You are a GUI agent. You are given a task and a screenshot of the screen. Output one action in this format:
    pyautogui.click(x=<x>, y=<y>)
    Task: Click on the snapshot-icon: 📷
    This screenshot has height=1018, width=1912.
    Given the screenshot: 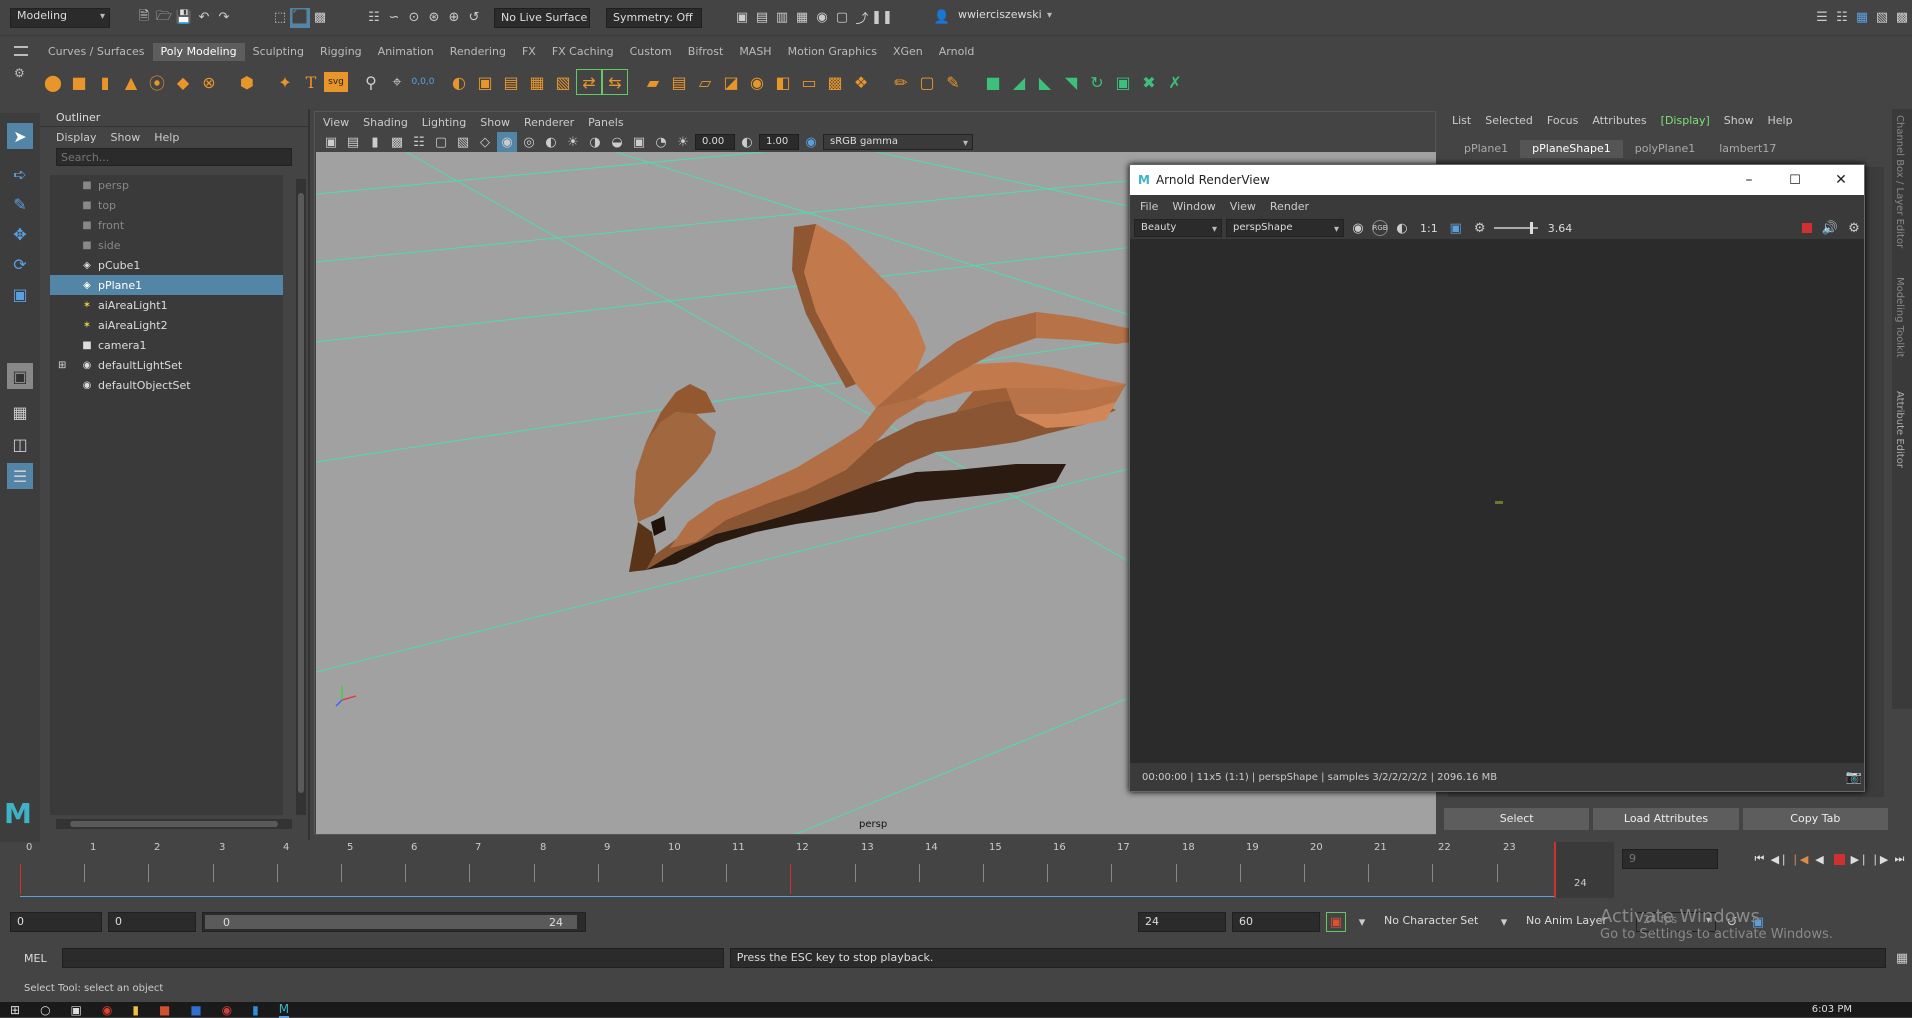 What is the action you would take?
    pyautogui.click(x=1854, y=777)
    